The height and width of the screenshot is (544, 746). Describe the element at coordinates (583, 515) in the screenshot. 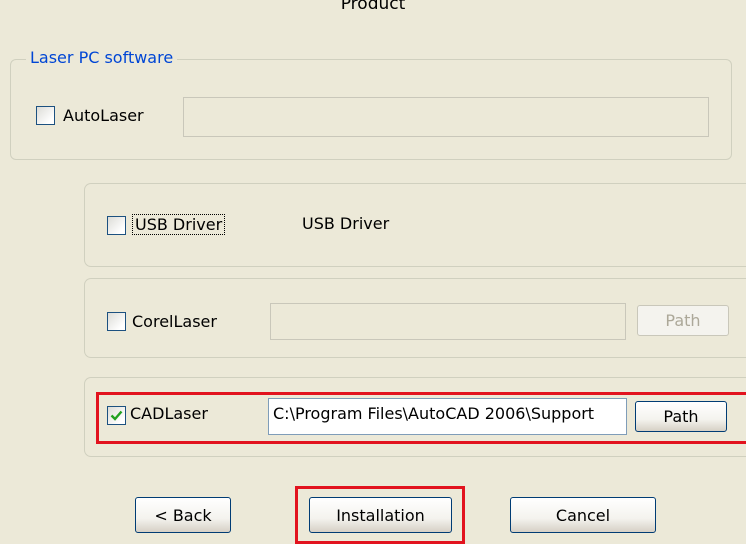

I see `cancel-button: Cancel` at that location.